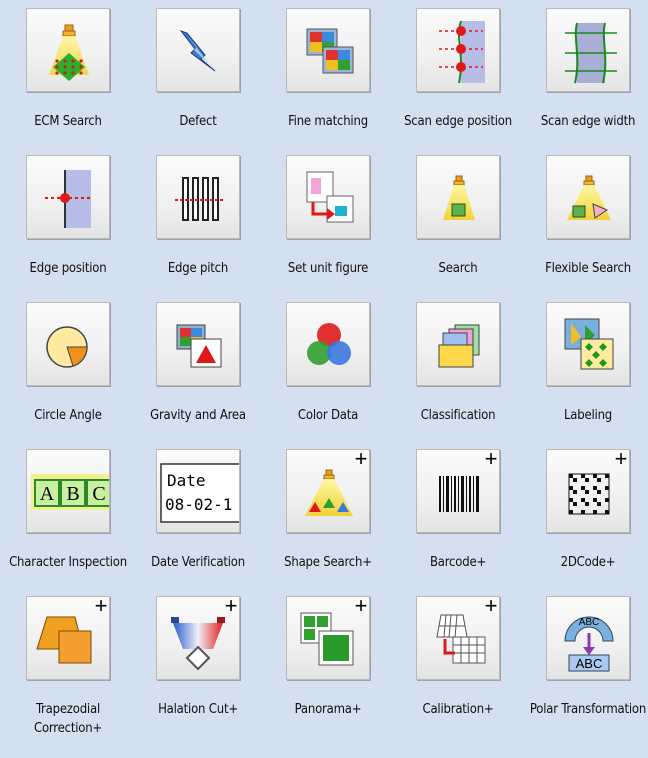 The width and height of the screenshot is (648, 758). I want to click on halation-cut-icon: +, so click(204, 634).